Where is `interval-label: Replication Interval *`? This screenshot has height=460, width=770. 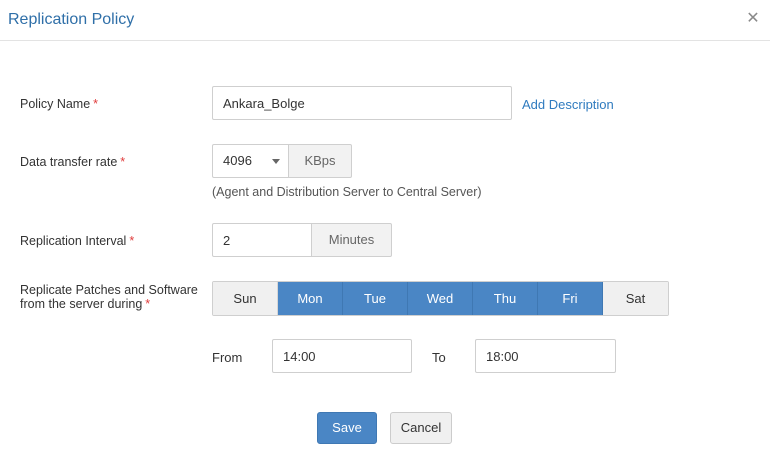 interval-label: Replication Interval * is located at coordinates (77, 241).